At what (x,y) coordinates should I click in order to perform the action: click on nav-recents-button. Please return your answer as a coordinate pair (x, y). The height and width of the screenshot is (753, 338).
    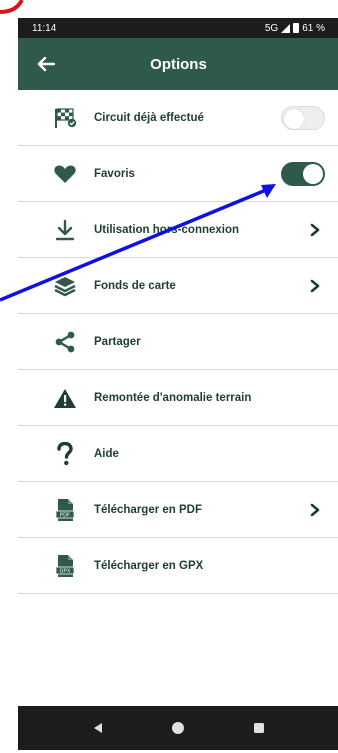
    Looking at the image, I should click on (259, 728).